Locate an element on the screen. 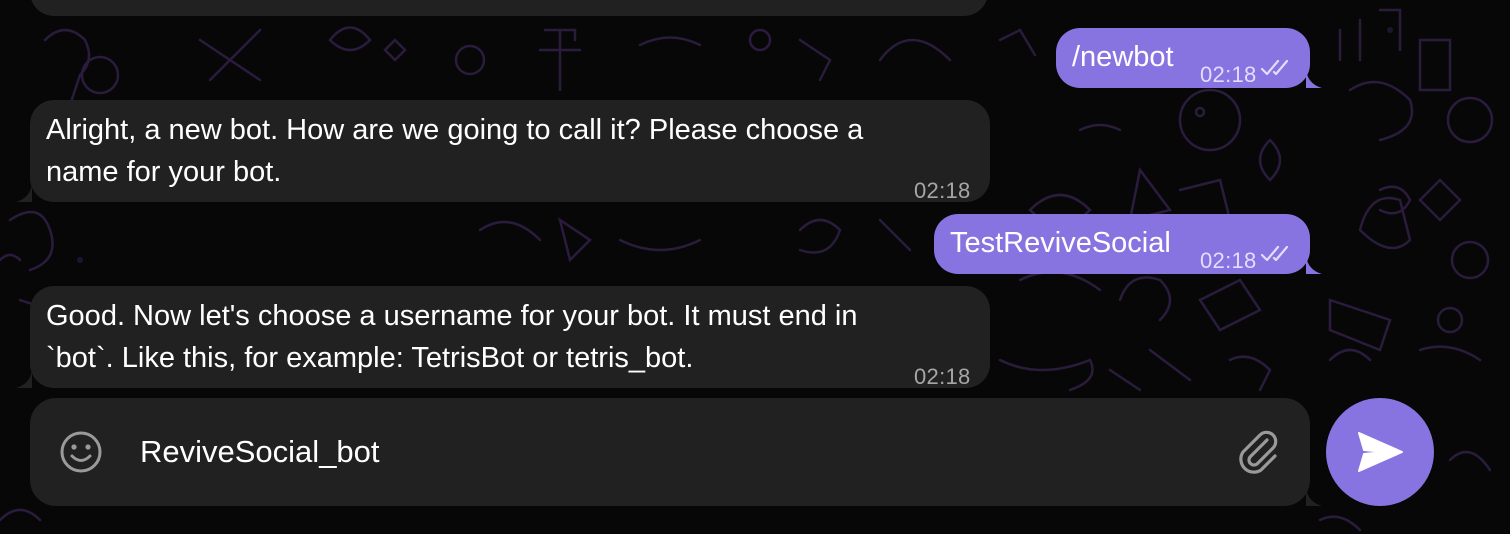  message-outgoing: TestReviveSocial 02:18 is located at coordinates (1122, 244).